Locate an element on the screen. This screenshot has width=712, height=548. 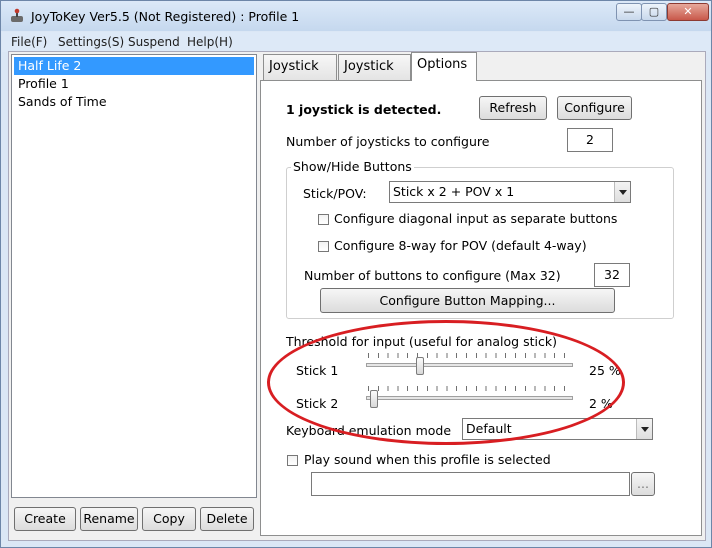
tab-joystick-1: Joystick 1 is located at coordinates (300, 76).